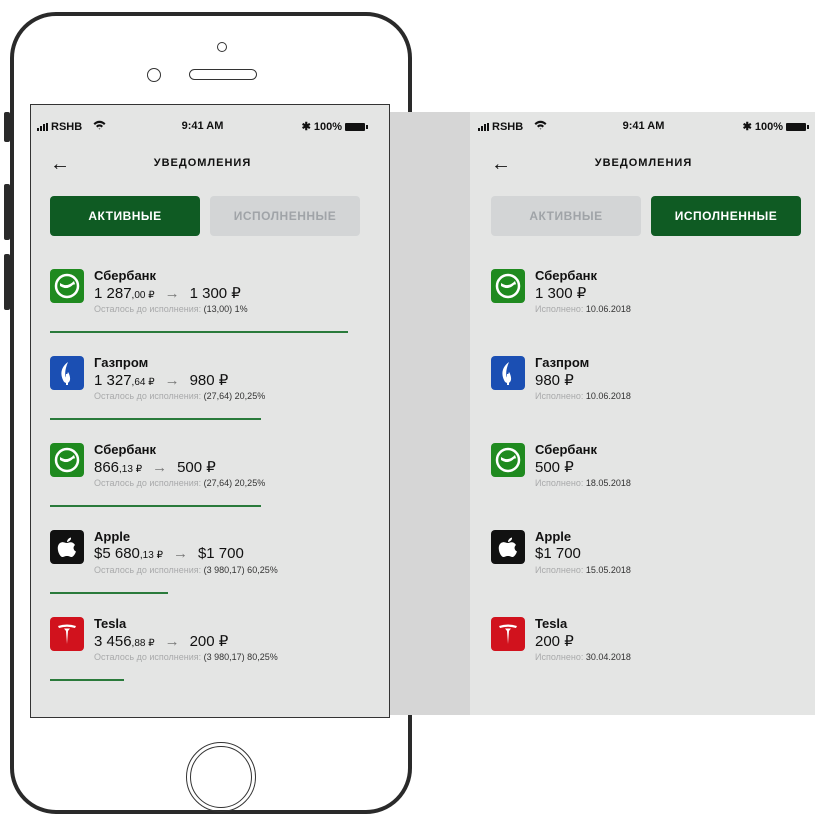  I want to click on home-button, so click(221, 777).